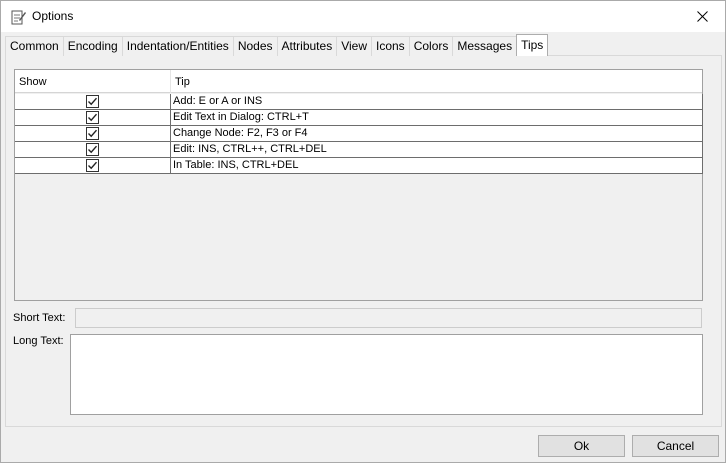 Image resolution: width=726 pixels, height=463 pixels. What do you see at coordinates (93, 81) in the screenshot?
I see `column-header-show: Show` at bounding box center [93, 81].